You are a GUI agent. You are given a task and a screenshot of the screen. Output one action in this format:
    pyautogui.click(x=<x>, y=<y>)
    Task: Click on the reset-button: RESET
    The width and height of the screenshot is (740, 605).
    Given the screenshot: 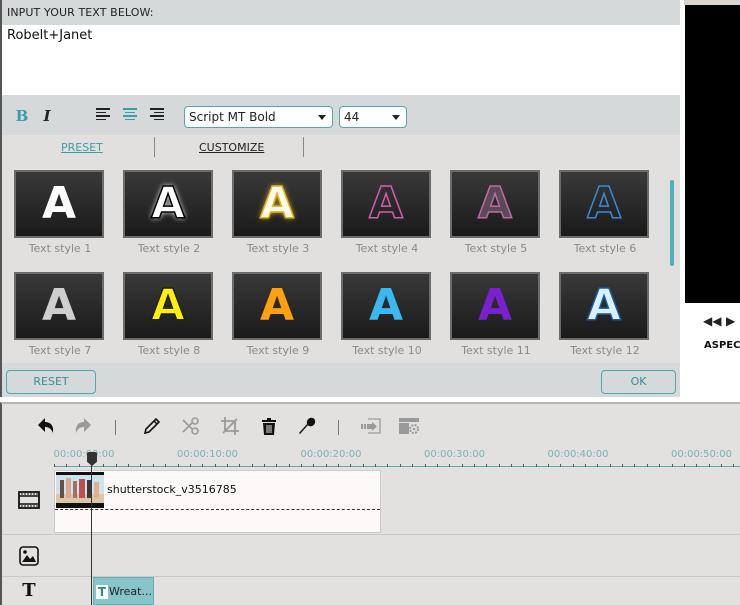 What is the action you would take?
    pyautogui.click(x=51, y=382)
    